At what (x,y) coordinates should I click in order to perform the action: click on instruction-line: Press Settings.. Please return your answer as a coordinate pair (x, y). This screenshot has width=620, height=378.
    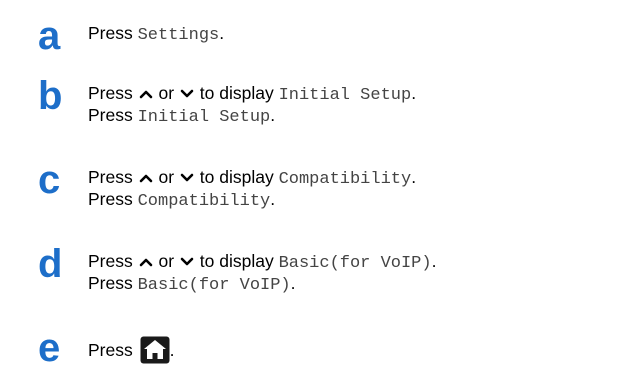
    Looking at the image, I should click on (156, 34).